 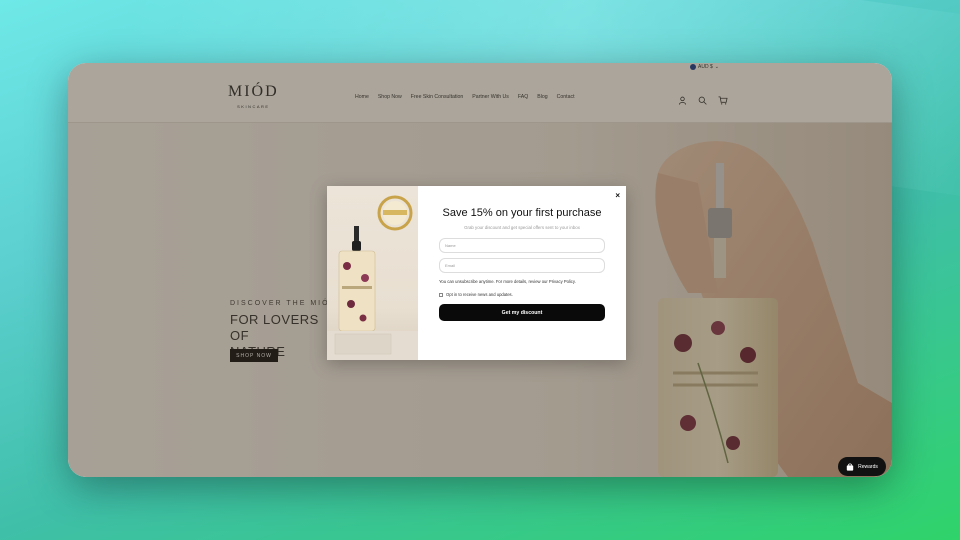 What do you see at coordinates (479, 294) in the screenshot?
I see `opt-in-label: Opt in to receive news and updates.` at bounding box center [479, 294].